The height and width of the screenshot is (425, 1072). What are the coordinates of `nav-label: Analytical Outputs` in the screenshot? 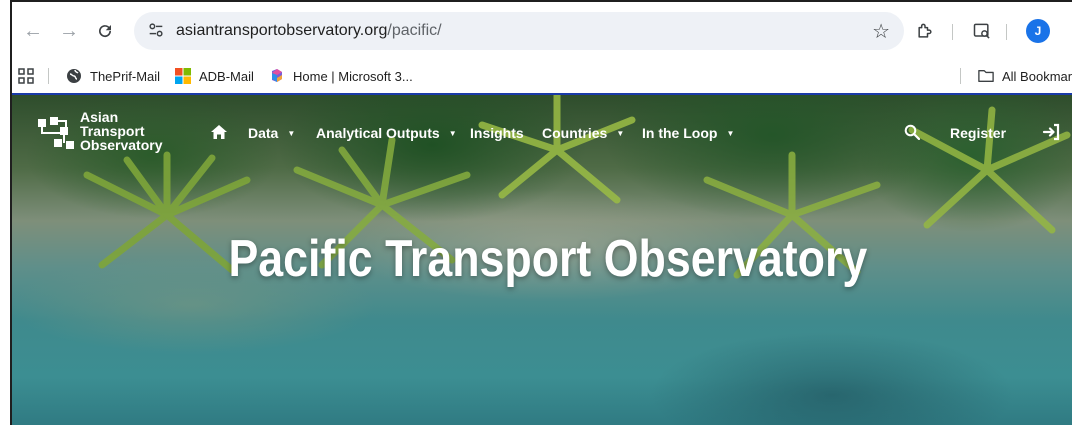 It's located at (378, 133).